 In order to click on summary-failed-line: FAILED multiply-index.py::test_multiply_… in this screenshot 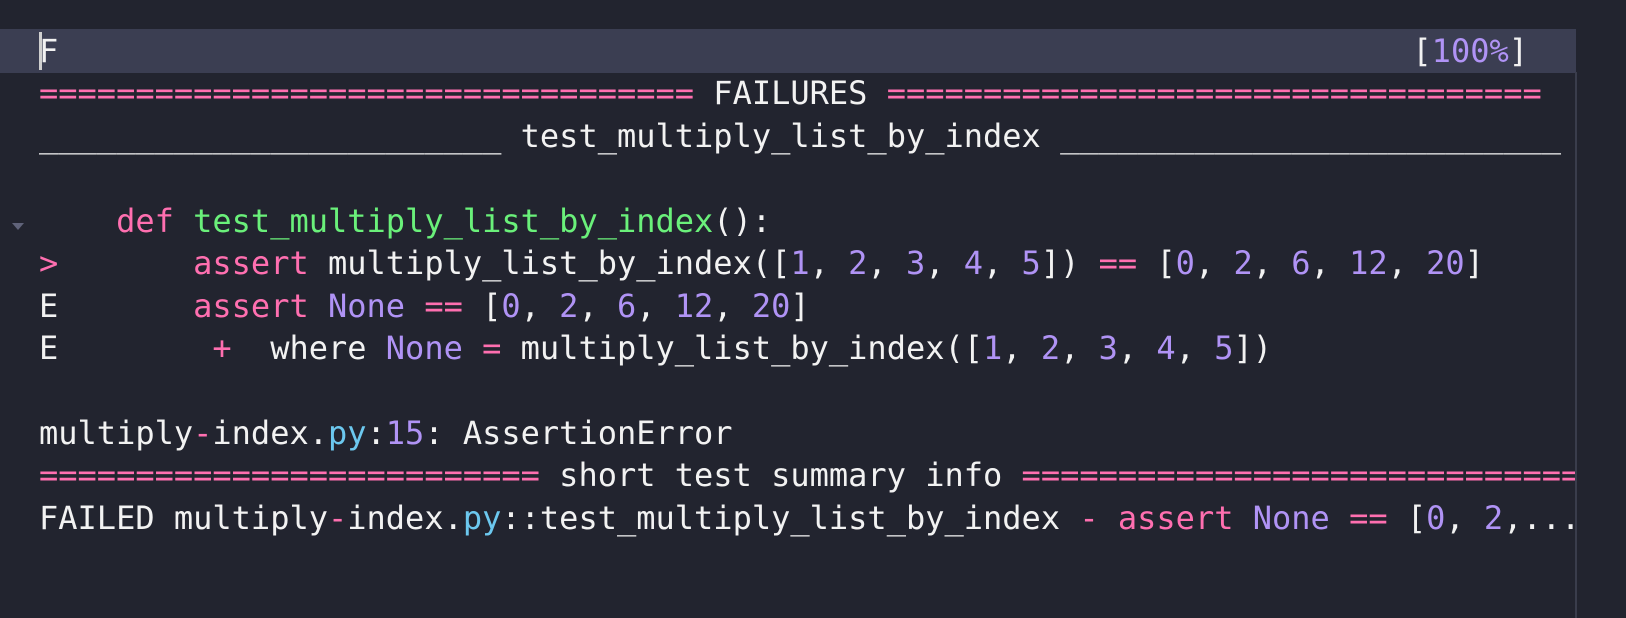, I will do `click(807, 518)`.